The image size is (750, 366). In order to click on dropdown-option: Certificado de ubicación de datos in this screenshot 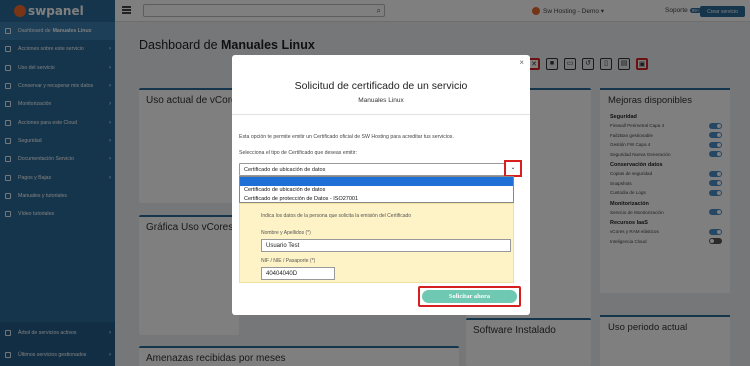, I will do `click(376, 190)`.